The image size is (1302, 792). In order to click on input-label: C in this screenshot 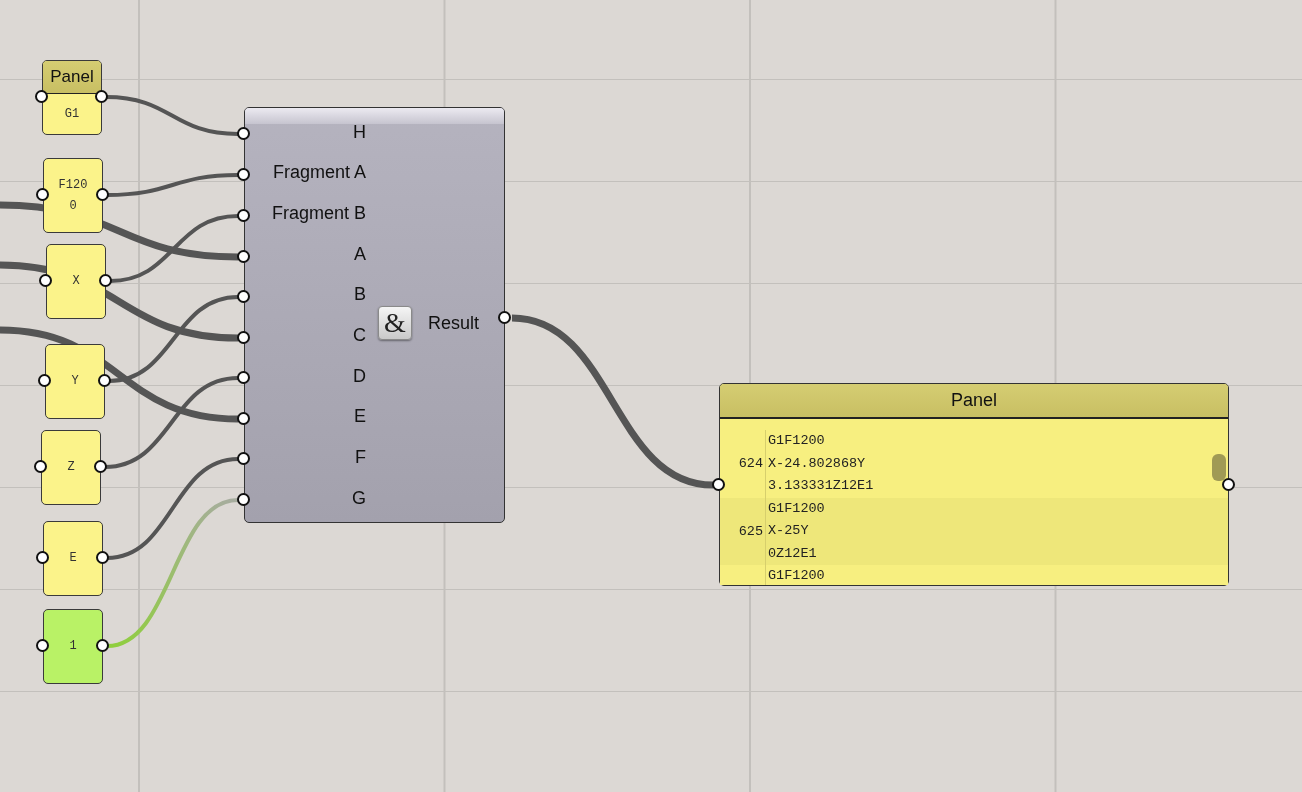, I will do `click(359, 335)`.